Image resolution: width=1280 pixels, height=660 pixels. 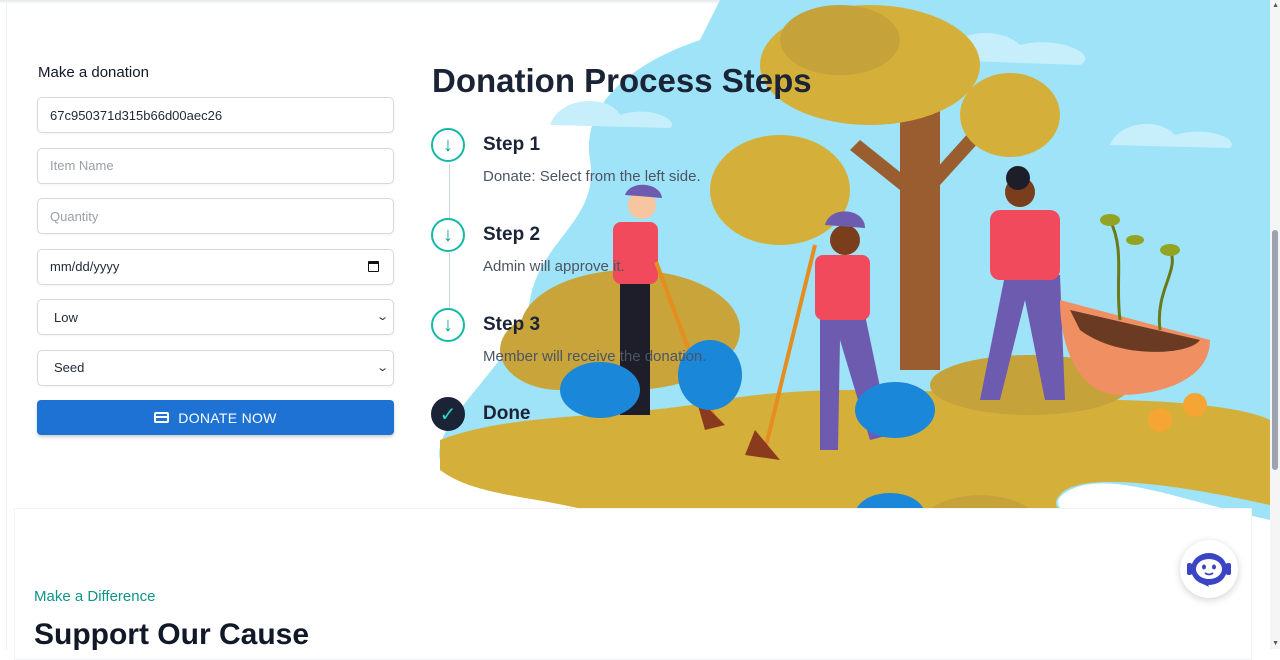 I want to click on date-input: mm/dd/yyyy, so click(x=84, y=266).